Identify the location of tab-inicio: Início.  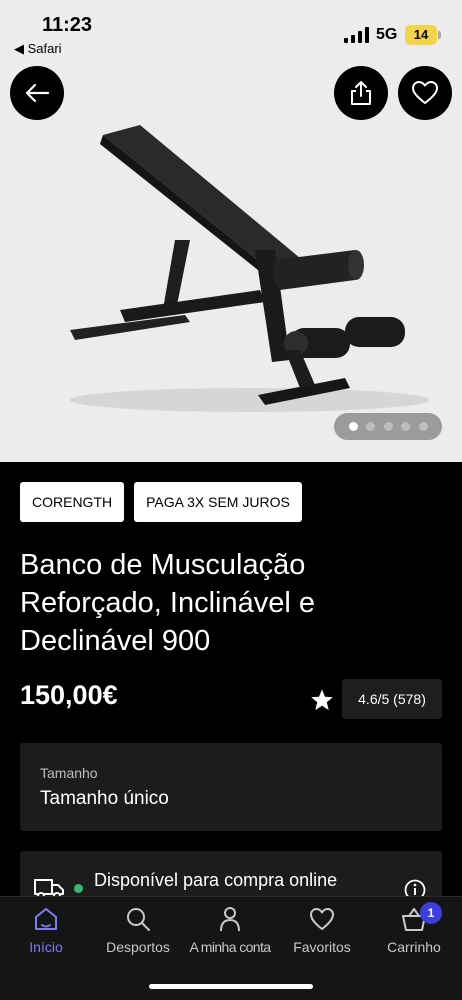
(46, 930).